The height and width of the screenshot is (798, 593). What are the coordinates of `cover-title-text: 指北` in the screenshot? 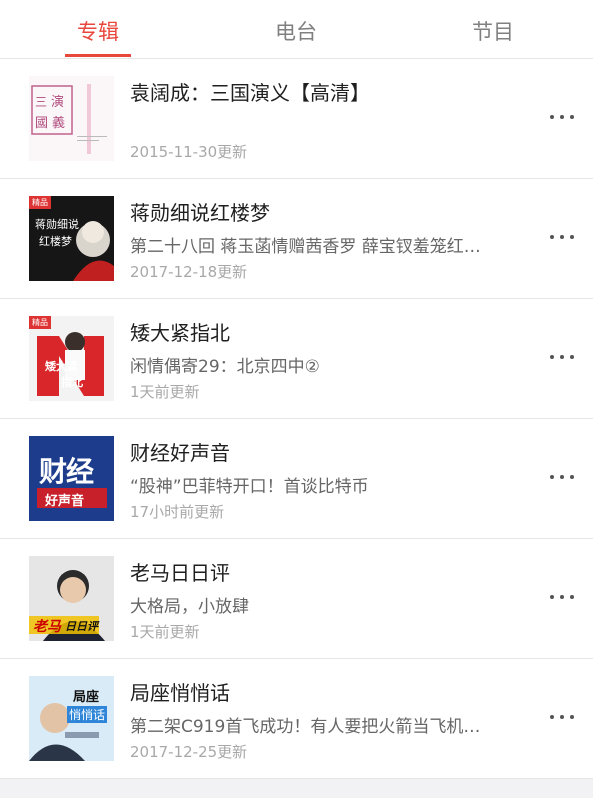 It's located at (72, 382).